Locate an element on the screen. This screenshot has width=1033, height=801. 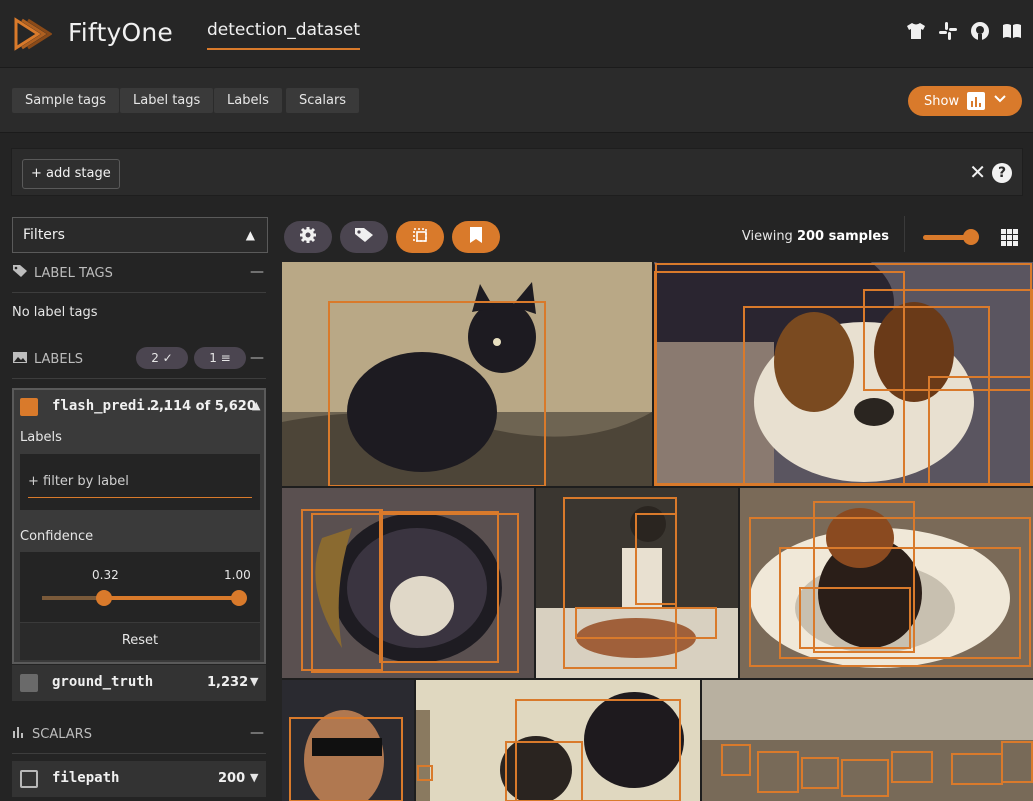
label-filter-input: + filter by label is located at coordinates (140, 482).